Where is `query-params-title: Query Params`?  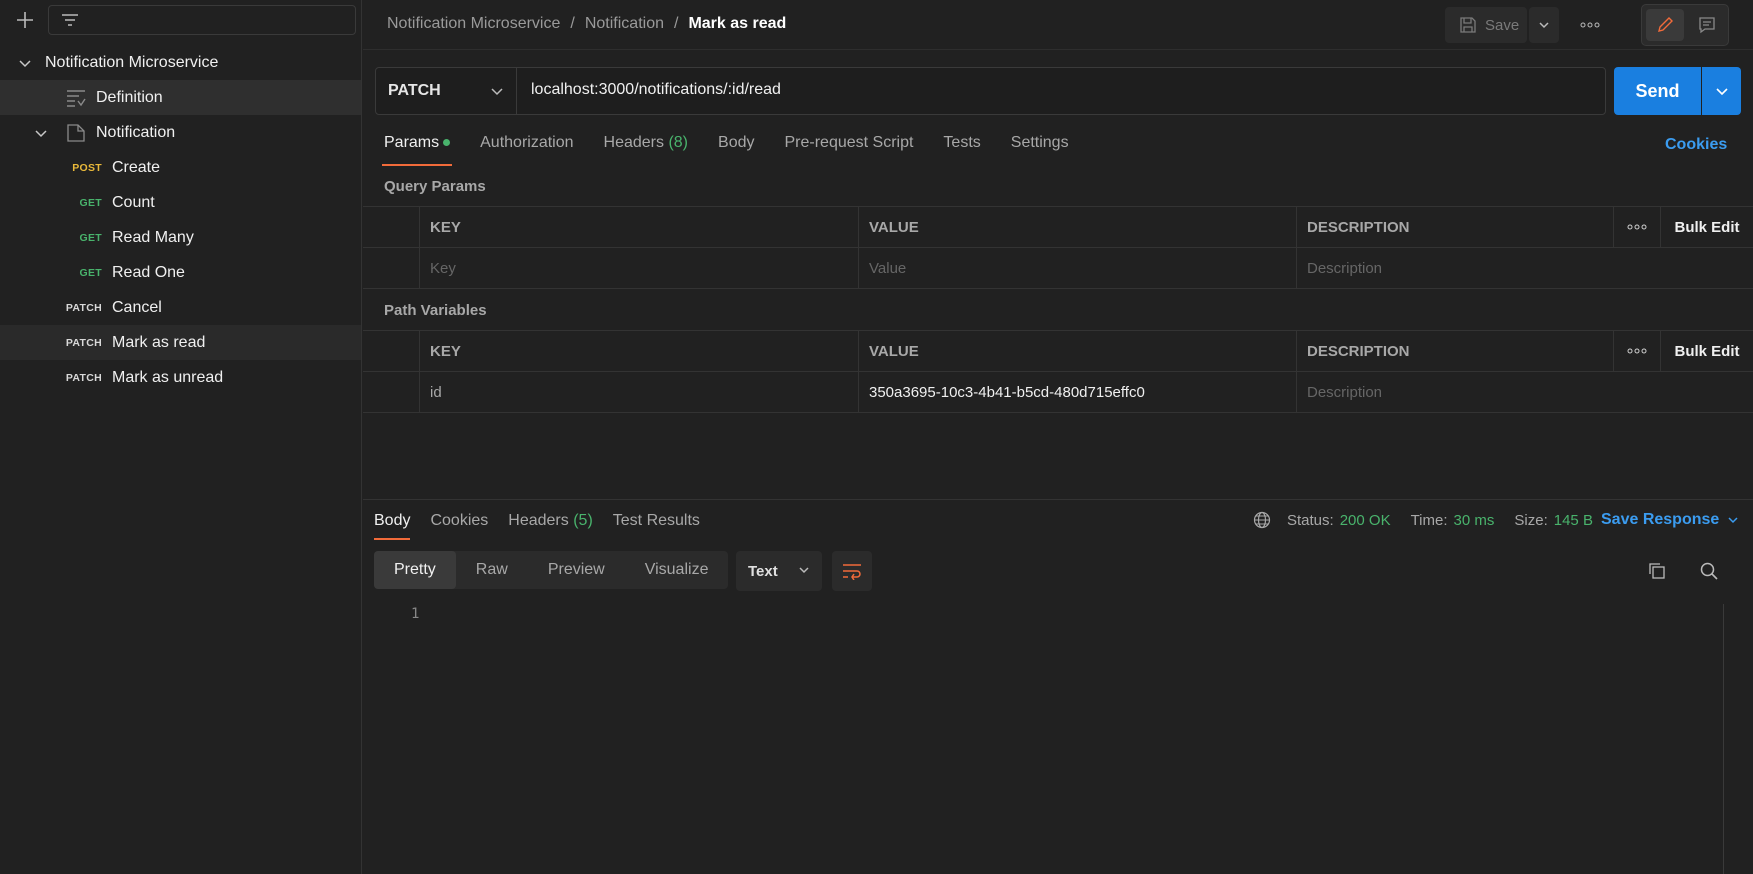
query-params-title: Query Params is located at coordinates (435, 186).